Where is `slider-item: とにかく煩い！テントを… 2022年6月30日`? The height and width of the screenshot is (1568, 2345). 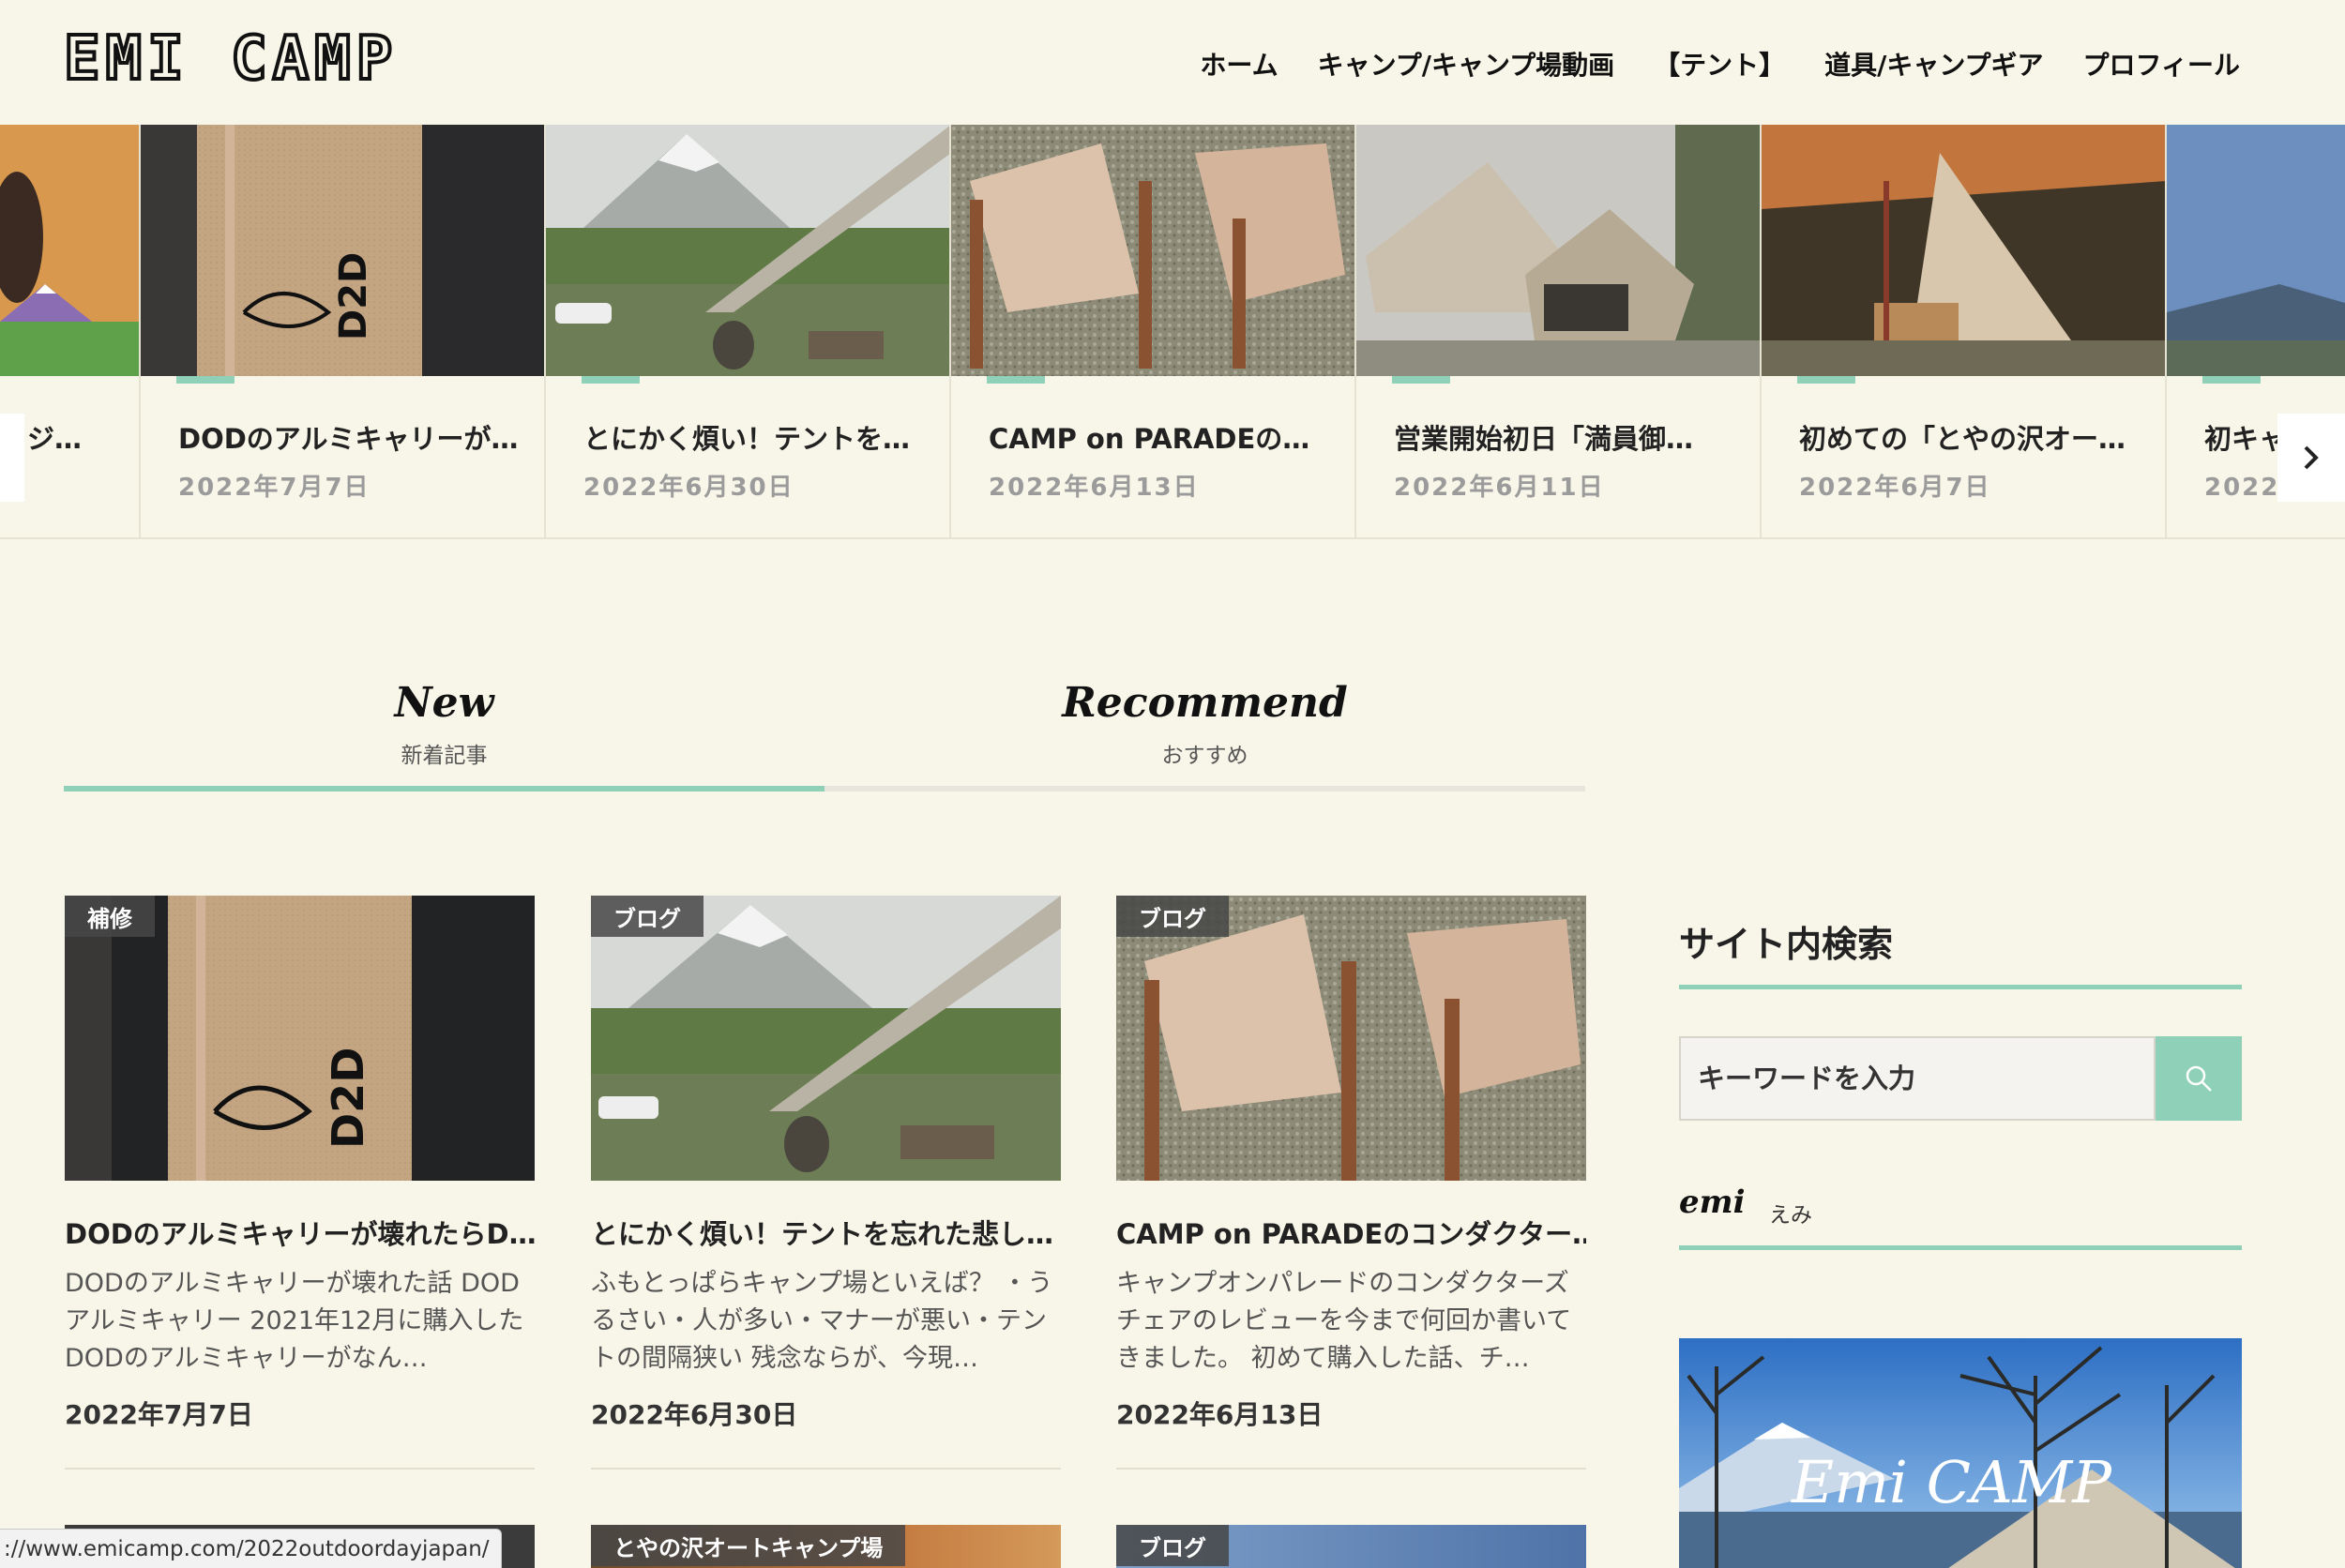 slider-item: とにかく煩い！テントを… 2022年6月30日 is located at coordinates (748, 332).